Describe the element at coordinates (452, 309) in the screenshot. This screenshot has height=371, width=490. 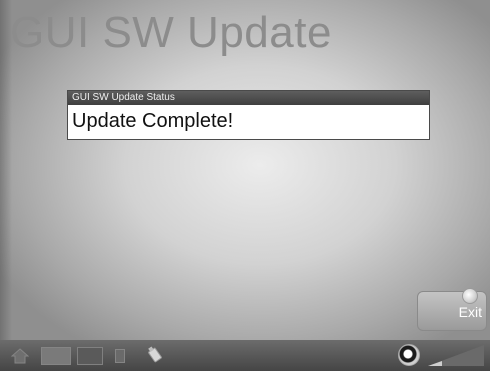
I see `exit-button: Exit` at that location.